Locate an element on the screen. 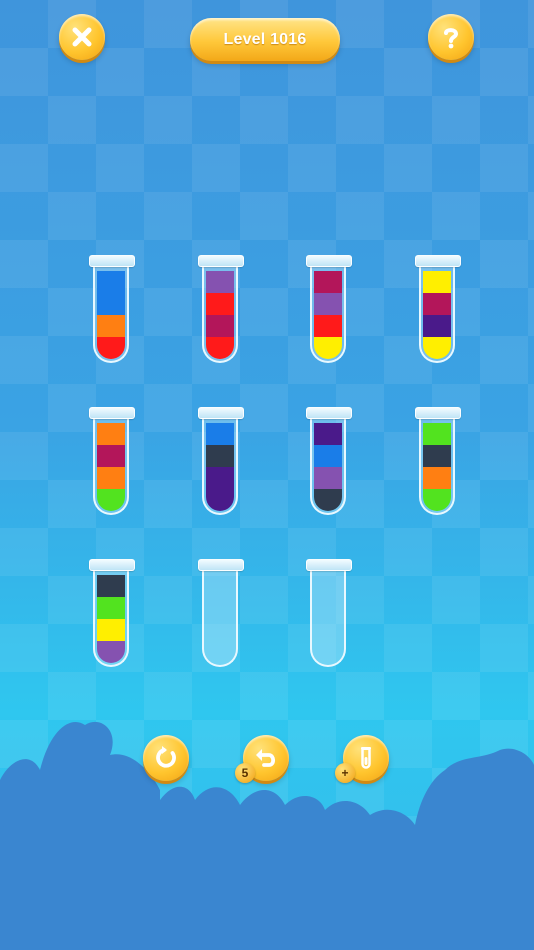 This screenshot has height=950, width=534. undo-count: 5 is located at coordinates (245, 773).